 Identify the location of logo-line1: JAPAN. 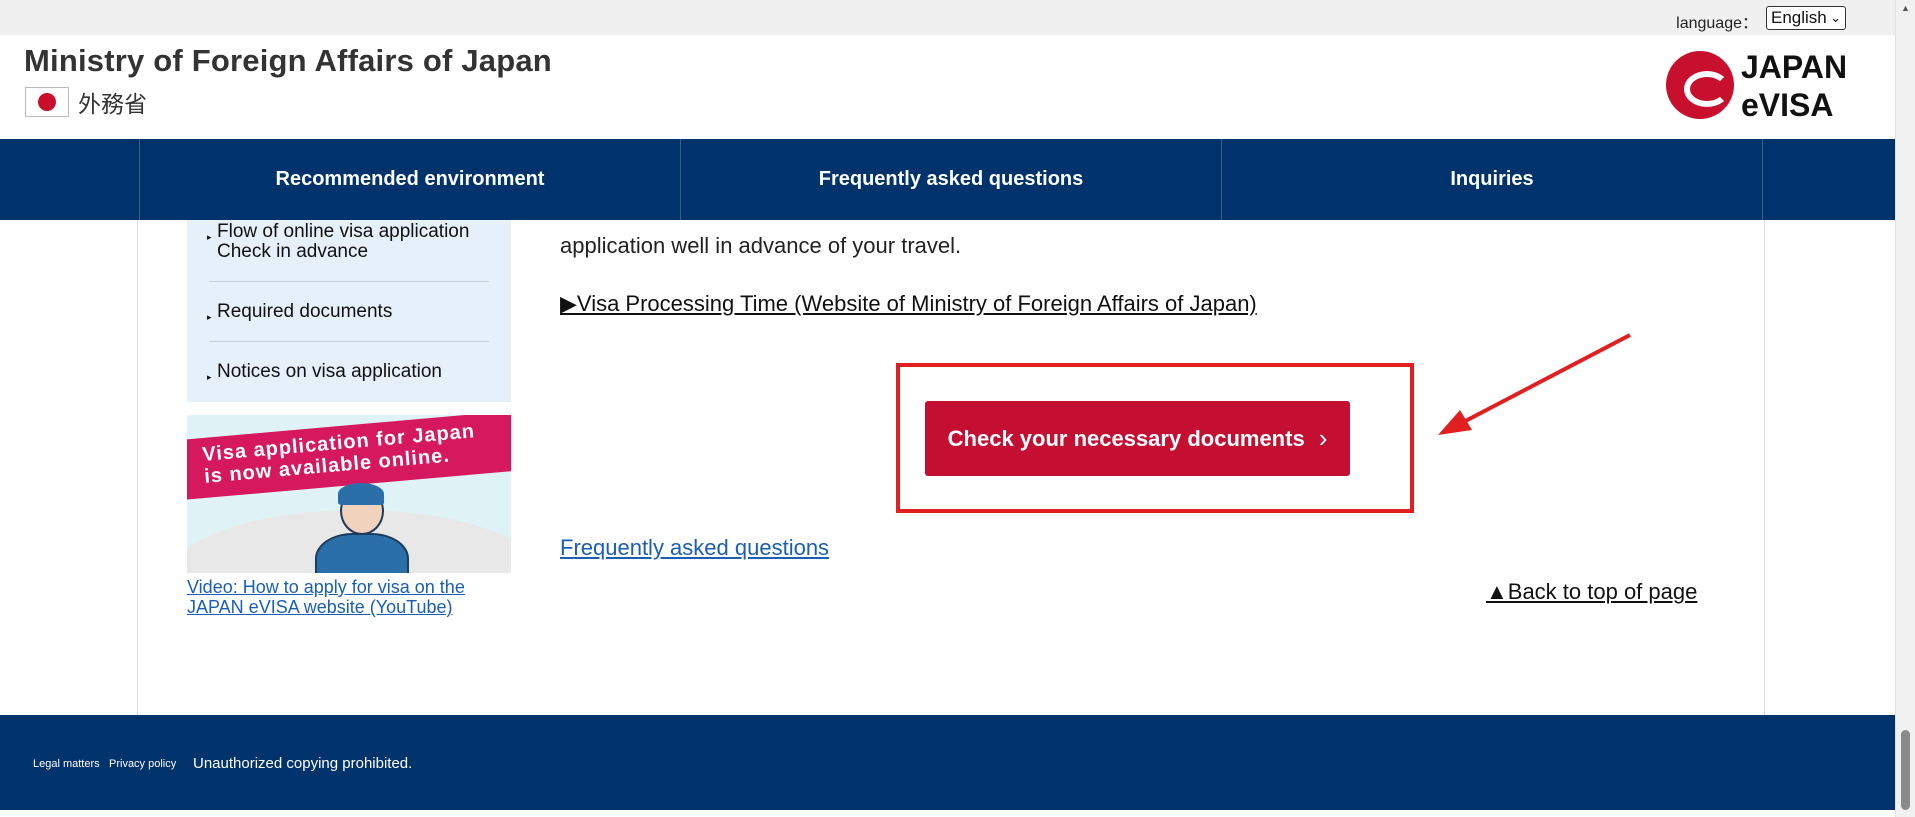
(1794, 67).